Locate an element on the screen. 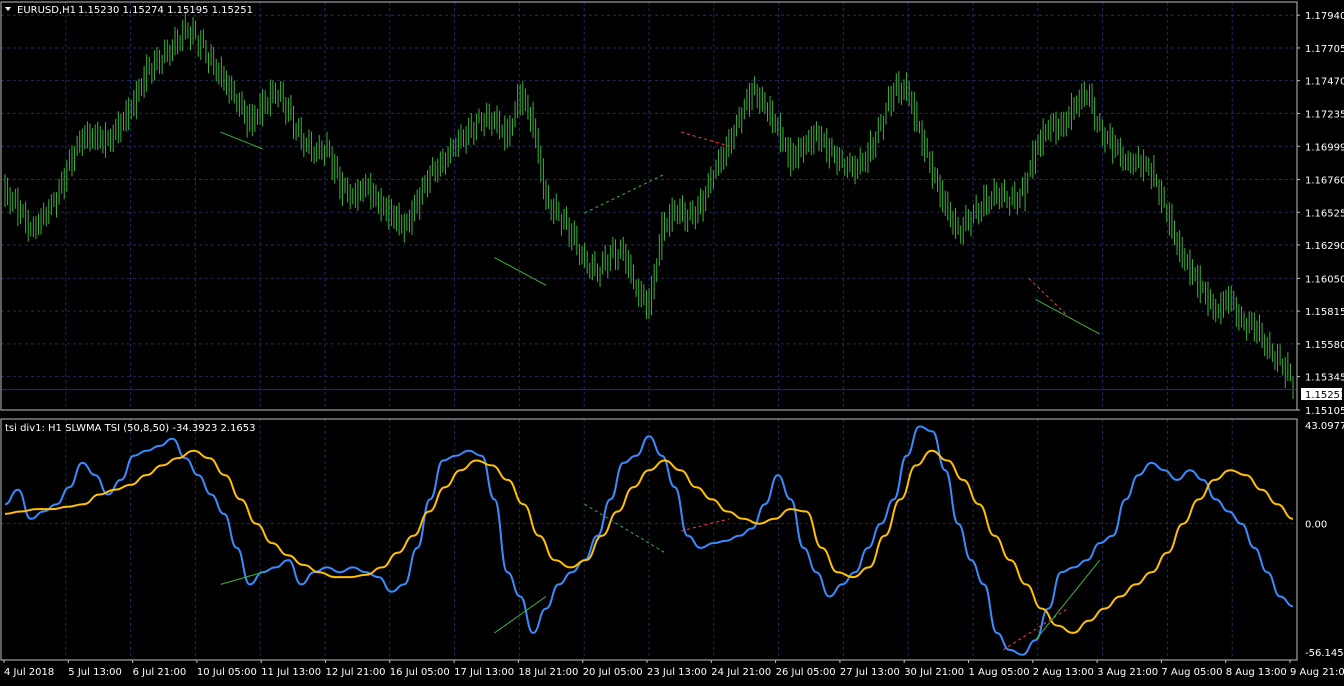 The image size is (1344, 686). price-tick-label: 1.16050 is located at coordinates (1324, 279).